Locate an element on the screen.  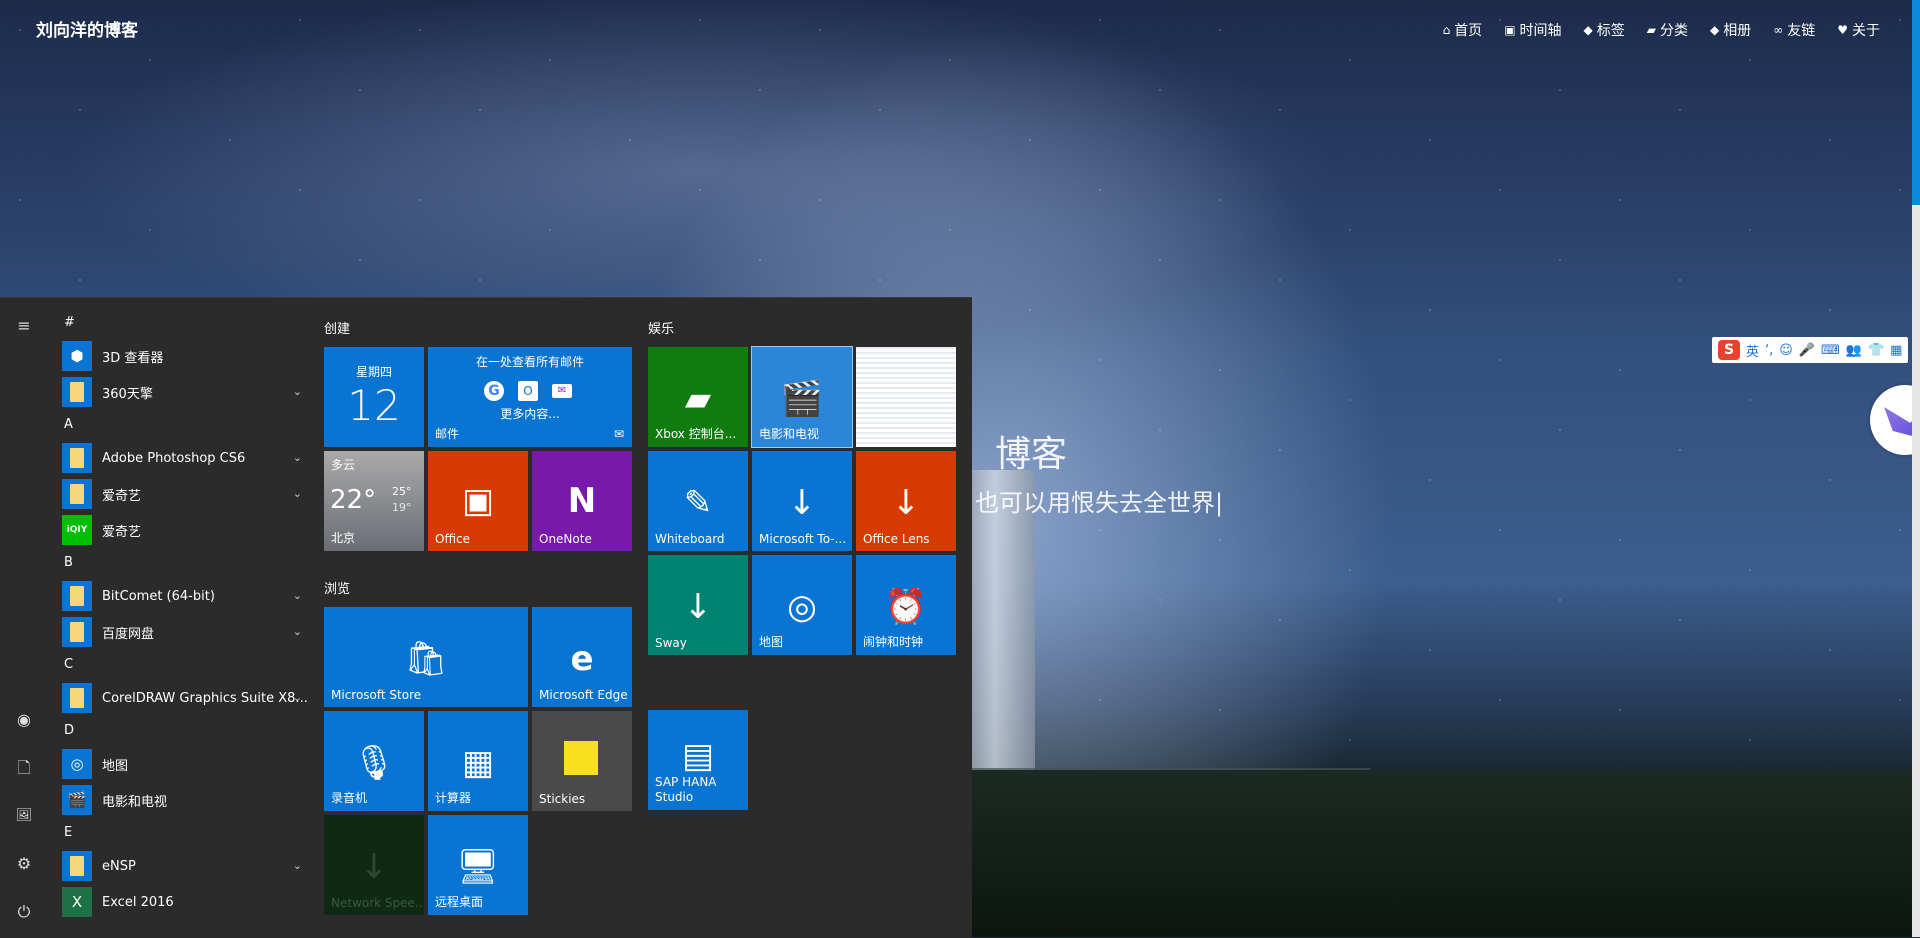
nav-item-5: ∞ 友链 is located at coordinates (1794, 30).